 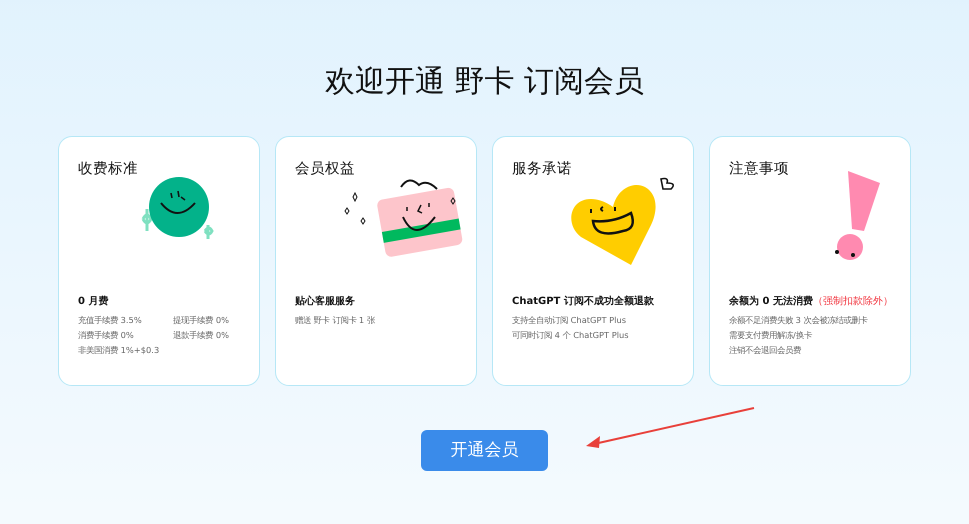 I want to click on card-title: 收费标准, so click(x=108, y=169).